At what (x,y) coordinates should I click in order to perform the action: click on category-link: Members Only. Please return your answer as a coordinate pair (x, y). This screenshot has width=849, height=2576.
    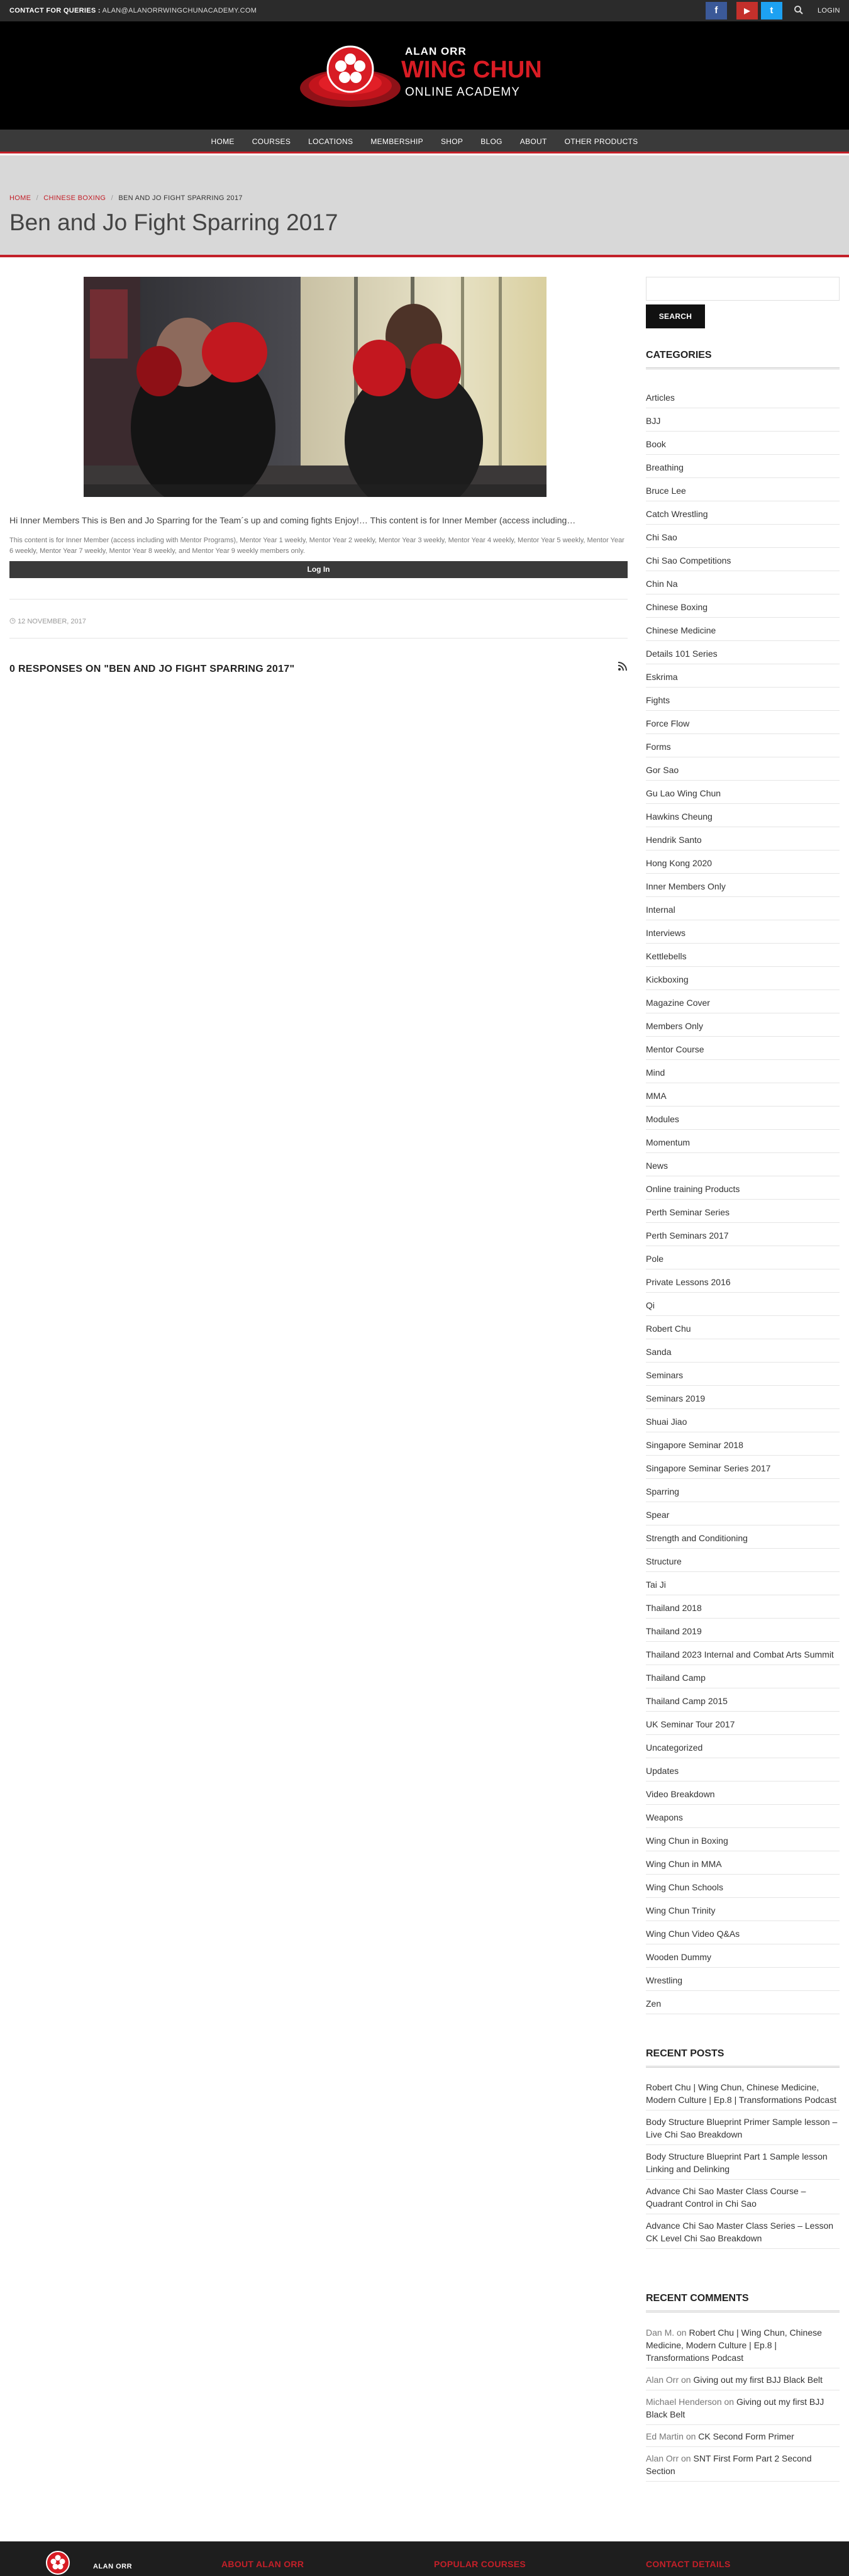
    Looking at the image, I should click on (743, 1025).